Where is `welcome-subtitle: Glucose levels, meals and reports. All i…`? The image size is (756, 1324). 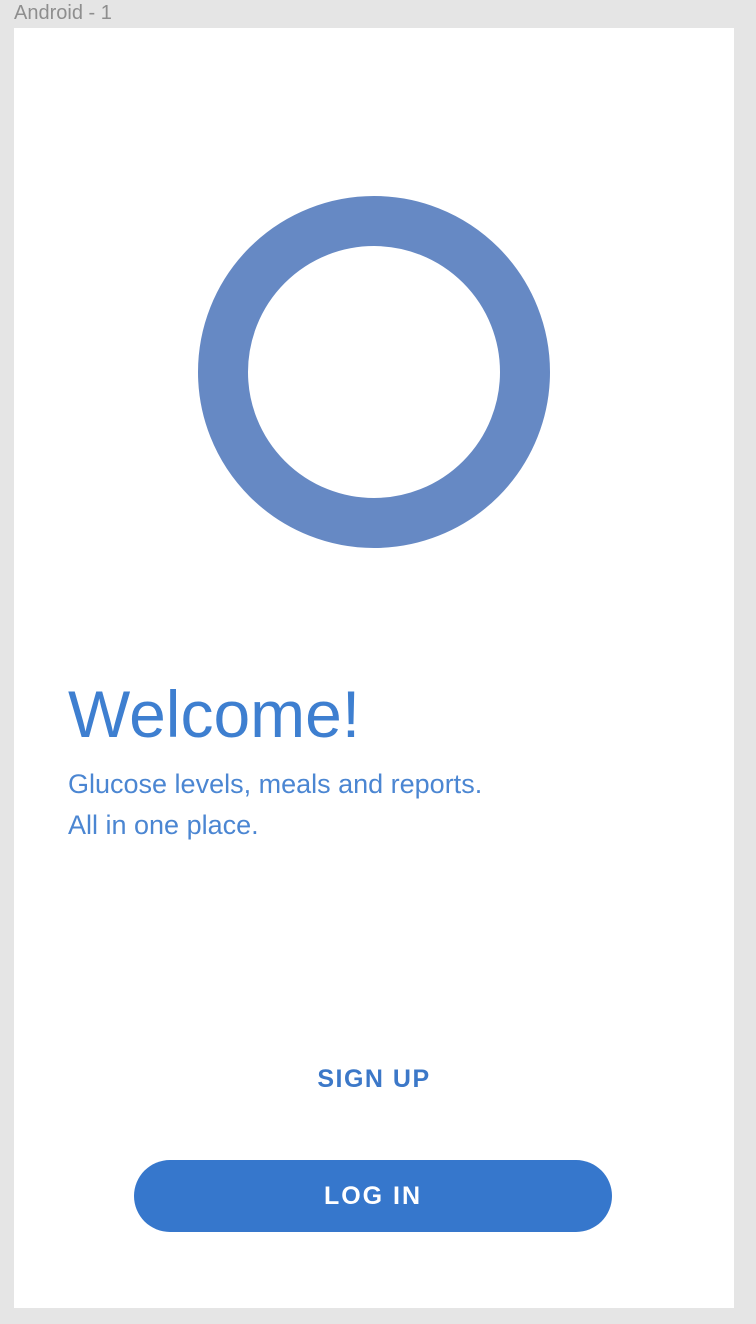
welcome-subtitle: Glucose levels, meals and reports. All i… is located at coordinates (348, 805).